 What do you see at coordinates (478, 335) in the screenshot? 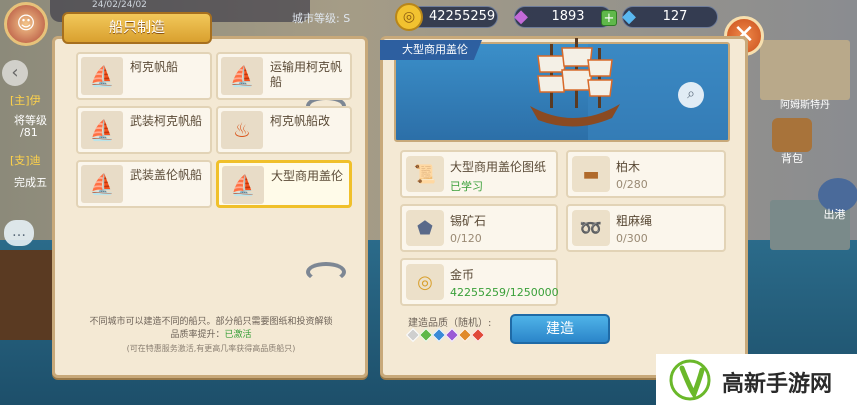
I see `quality-gem-icon` at bounding box center [478, 335].